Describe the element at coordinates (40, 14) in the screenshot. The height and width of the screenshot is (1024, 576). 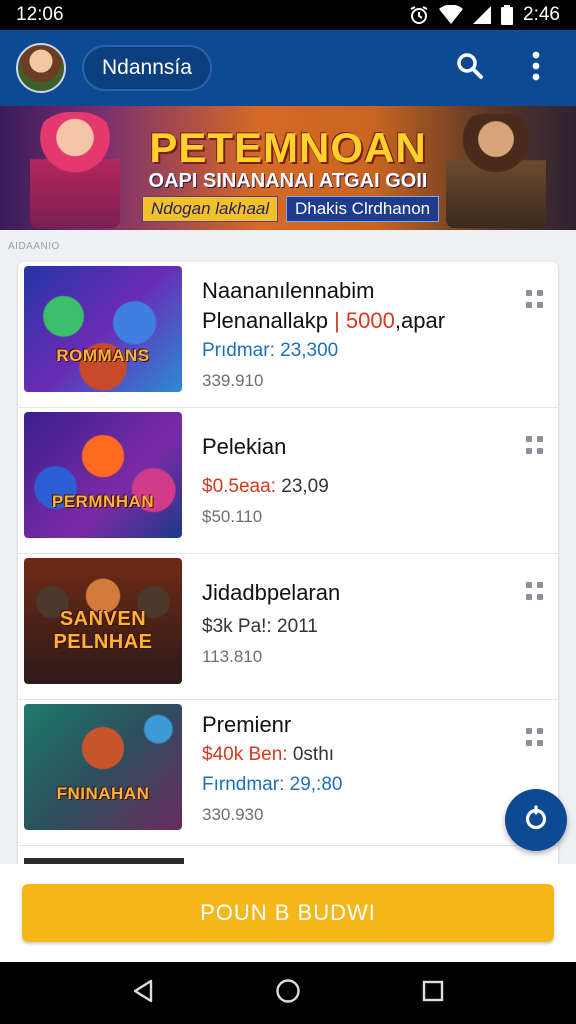
I see `status-time-left: 12:06` at that location.